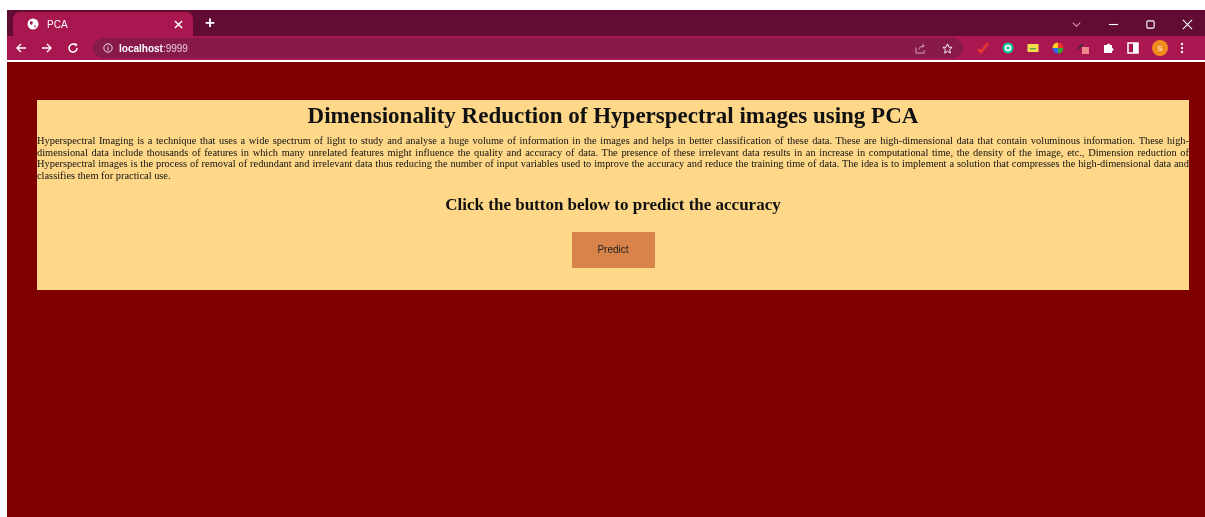 The width and height of the screenshot is (1205, 517). What do you see at coordinates (613, 158) in the screenshot?
I see `description-paragraph: Hyperspectral Imaging is a technique that uses a wide spectrum of light to study and analyse a huge volume of information in the images and helps in better classification of these data. These are high-dimensional data that contain voluminous information. These high-dimensional data include thousands of features in which many unrelated features might influence the quality and accuracy of data. The presence of these irrelevant data results in an increase in computational time, the density of the image, etc., Dimension reduction of Hyperspectral images is the process of removal of redundant and irrelevant data thus reducing the number of input variables used to improve the accuracy and reduce the training time of data. The idea is to implement a solution that compresses the high-dimensional data and classifies them for practical use.` at bounding box center [613, 158].